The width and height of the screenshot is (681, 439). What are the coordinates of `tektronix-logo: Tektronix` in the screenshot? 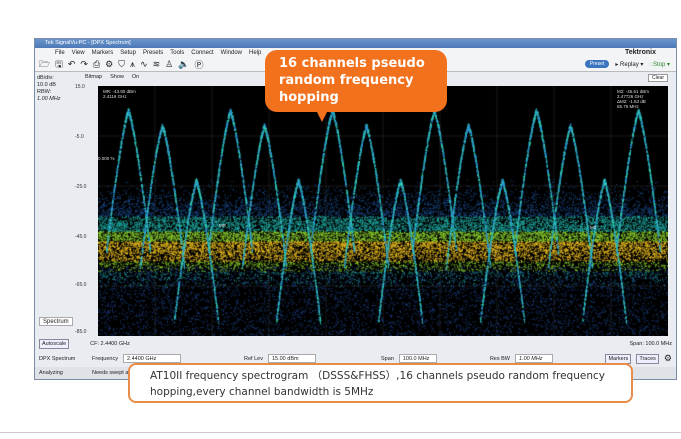 It's located at (640, 52).